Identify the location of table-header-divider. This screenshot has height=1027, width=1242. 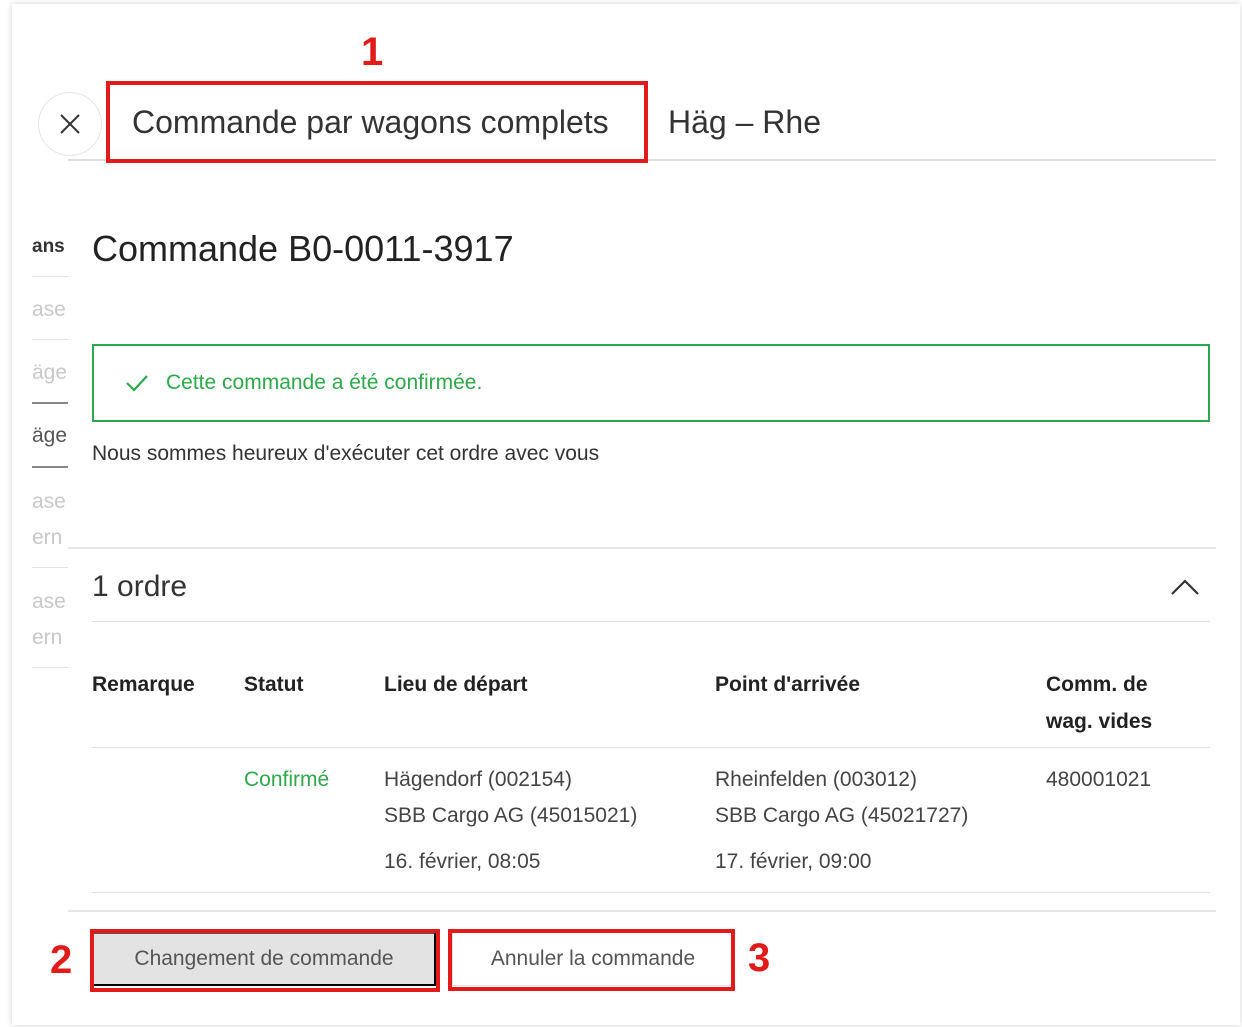
(651, 747).